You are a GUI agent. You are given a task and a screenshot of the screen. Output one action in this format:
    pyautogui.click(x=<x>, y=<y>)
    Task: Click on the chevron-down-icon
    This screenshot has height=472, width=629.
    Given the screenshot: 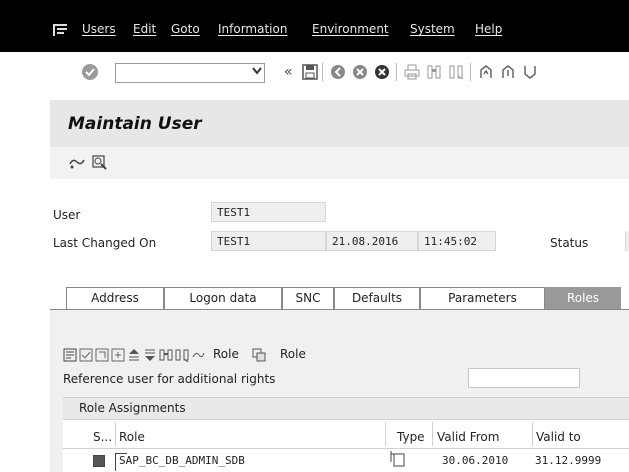 What is the action you would take?
    pyautogui.click(x=257, y=71)
    